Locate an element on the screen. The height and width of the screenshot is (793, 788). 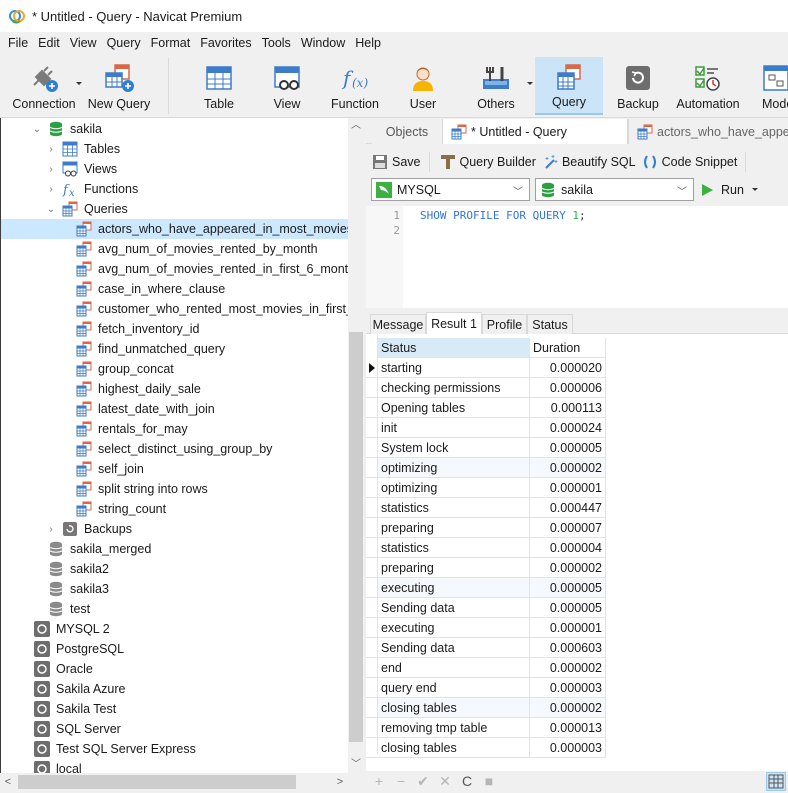
table-row: Opening tables 0.000113 is located at coordinates (492, 408).